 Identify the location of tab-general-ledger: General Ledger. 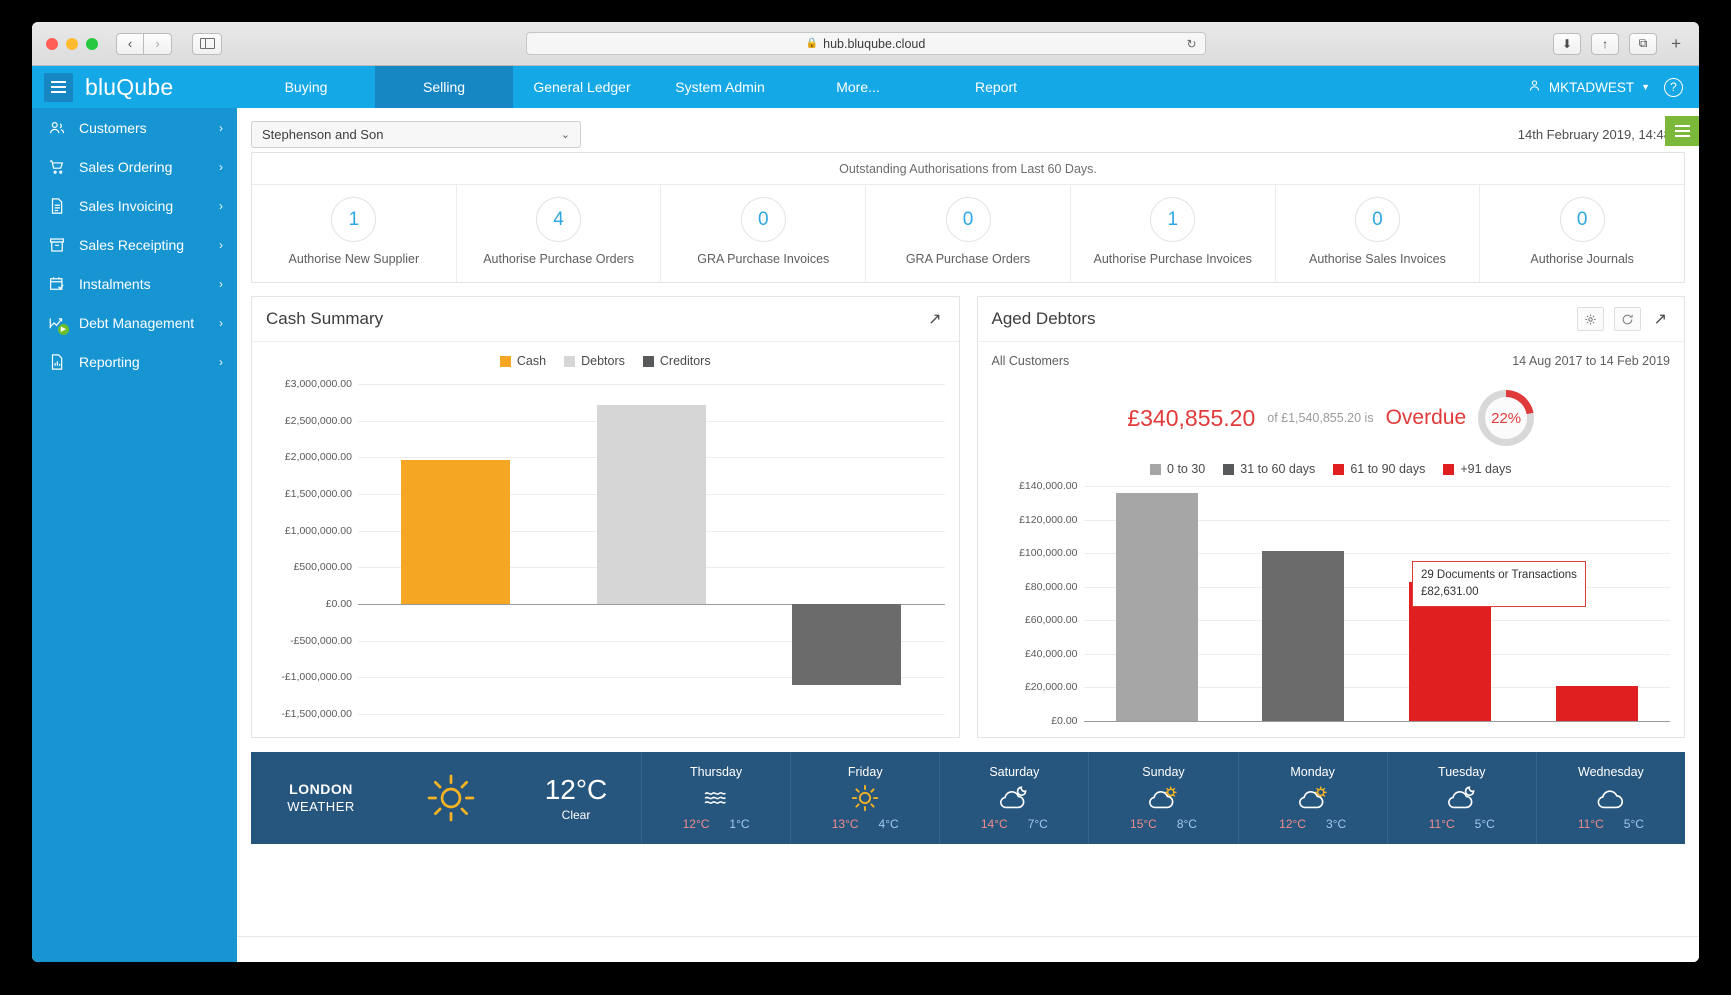
(582, 87).